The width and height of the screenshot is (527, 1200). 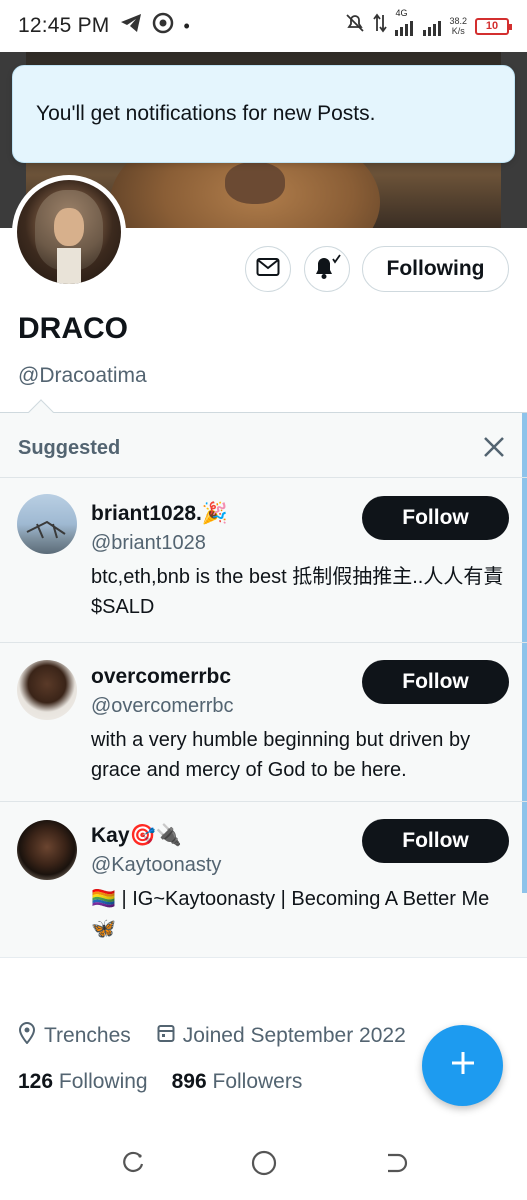 What do you see at coordinates (166, 1036) in the screenshot?
I see `calendar-icon` at bounding box center [166, 1036].